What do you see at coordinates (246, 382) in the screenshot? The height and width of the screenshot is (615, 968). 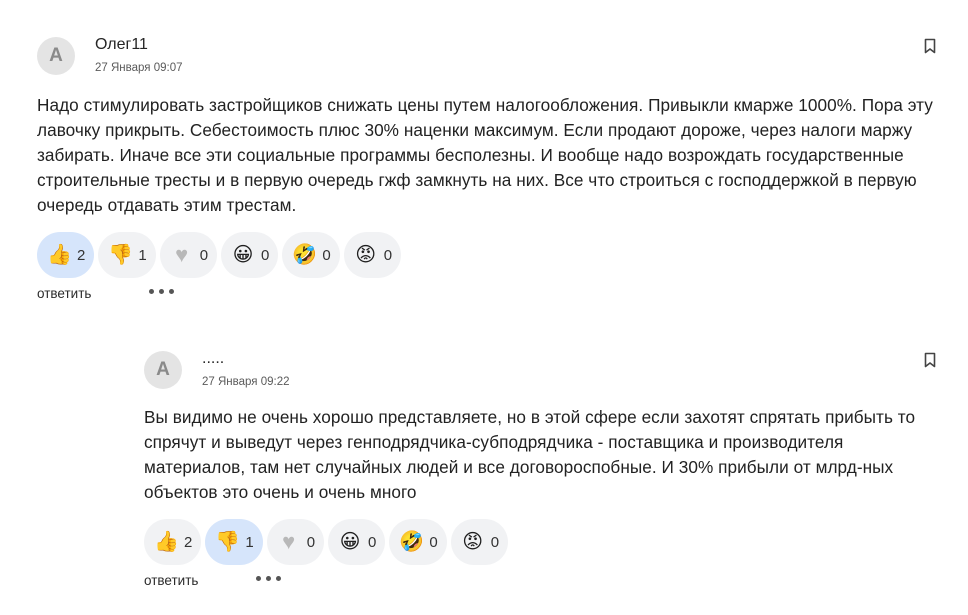 I see `comment-date: 27 Января 09:22` at bounding box center [246, 382].